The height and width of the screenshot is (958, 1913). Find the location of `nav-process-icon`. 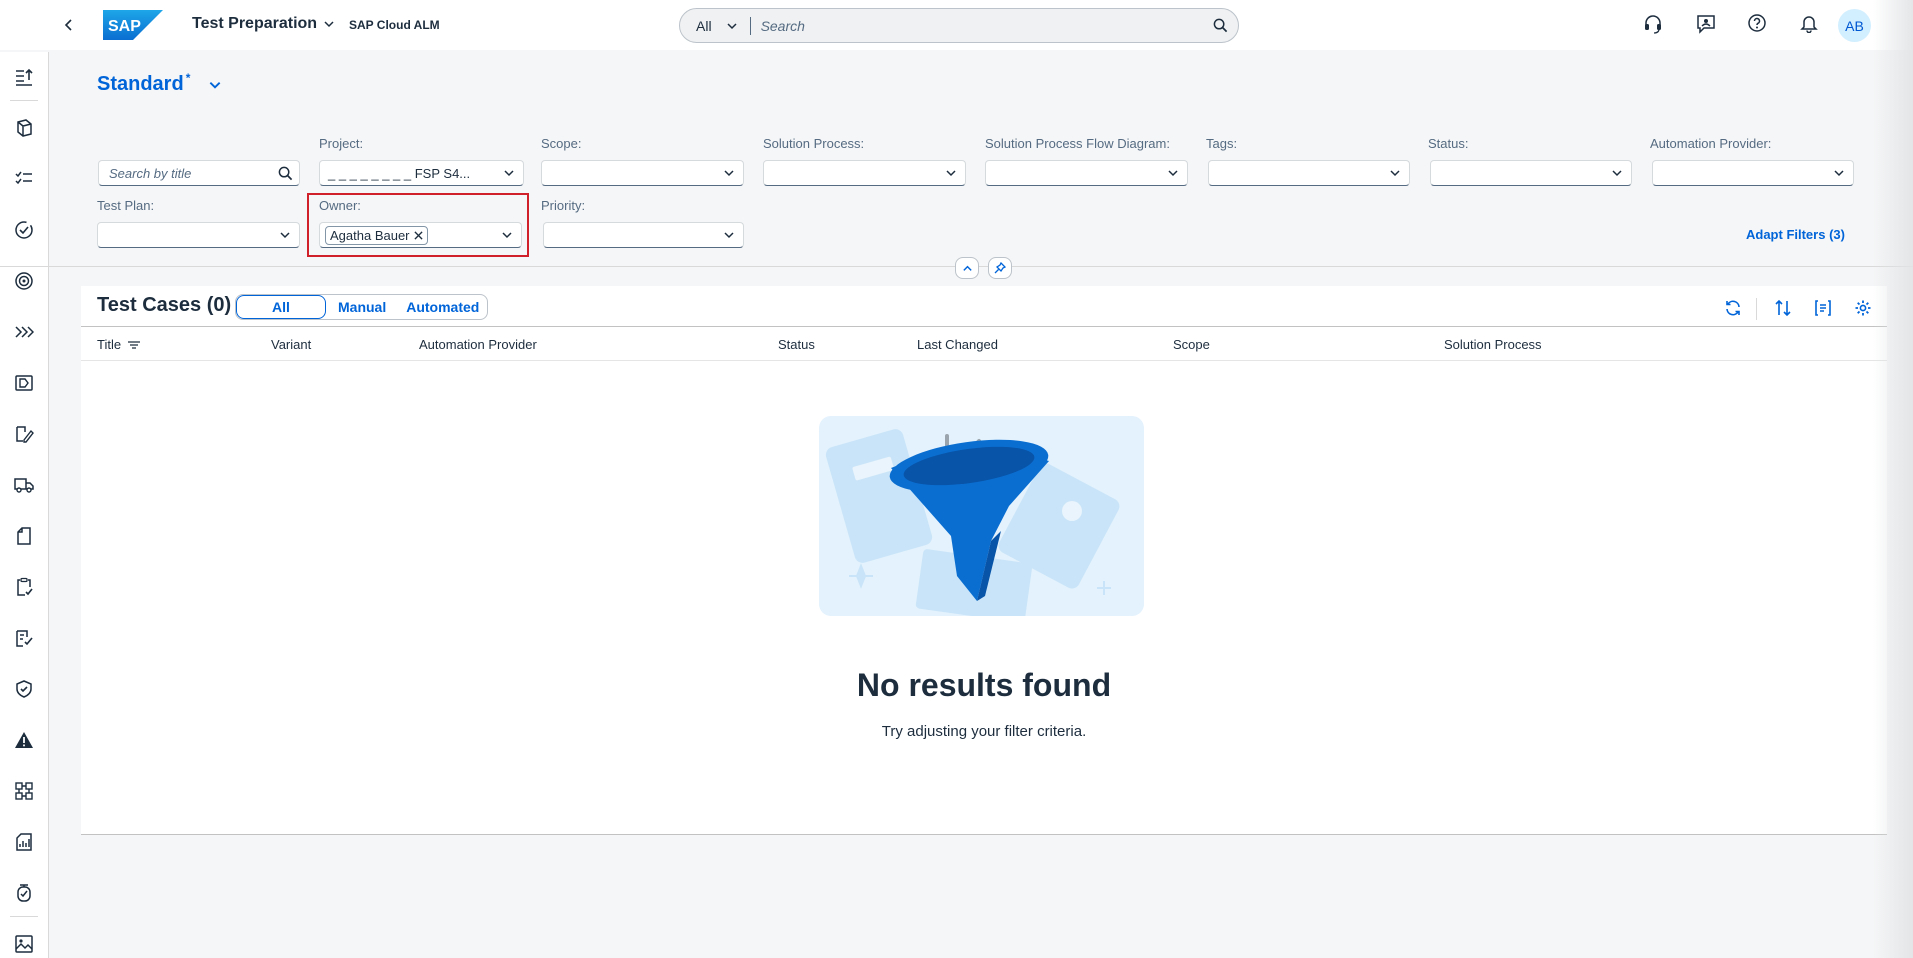

nav-process-icon is located at coordinates (23, 230).